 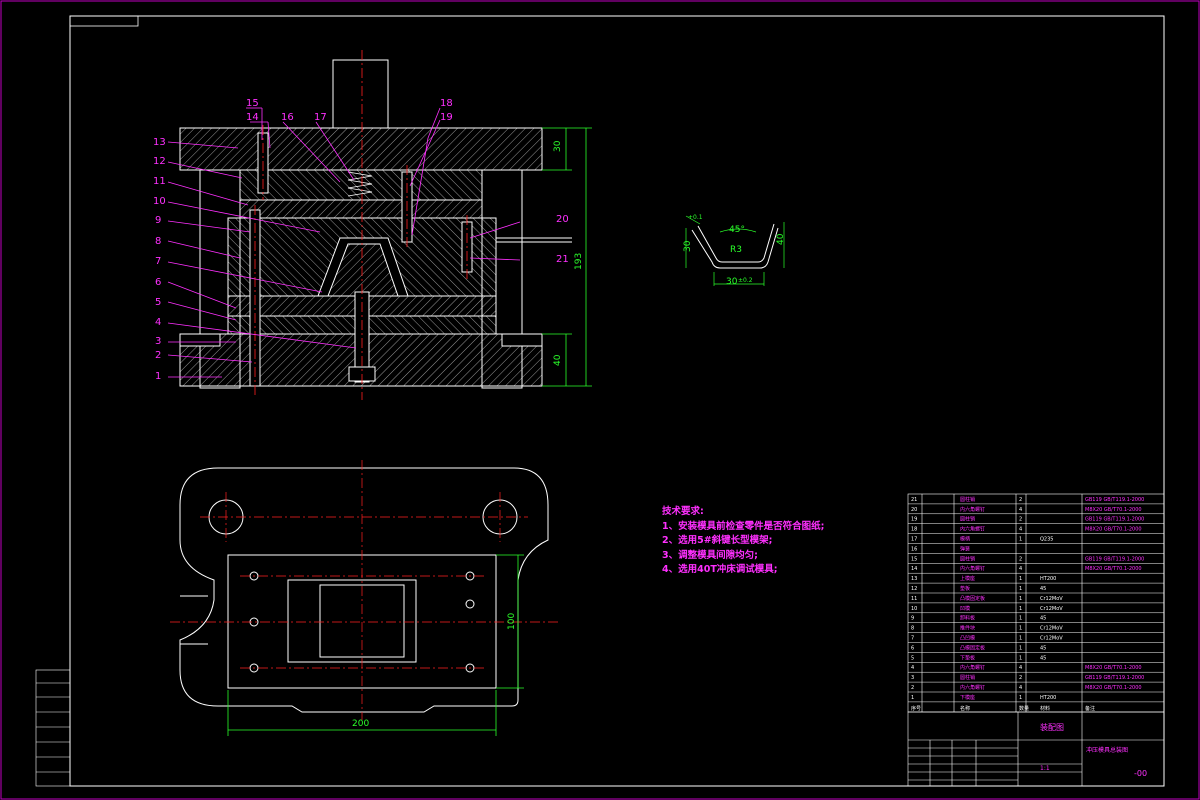 I want to click on bom-cell-no: 9, so click(x=912, y=619).